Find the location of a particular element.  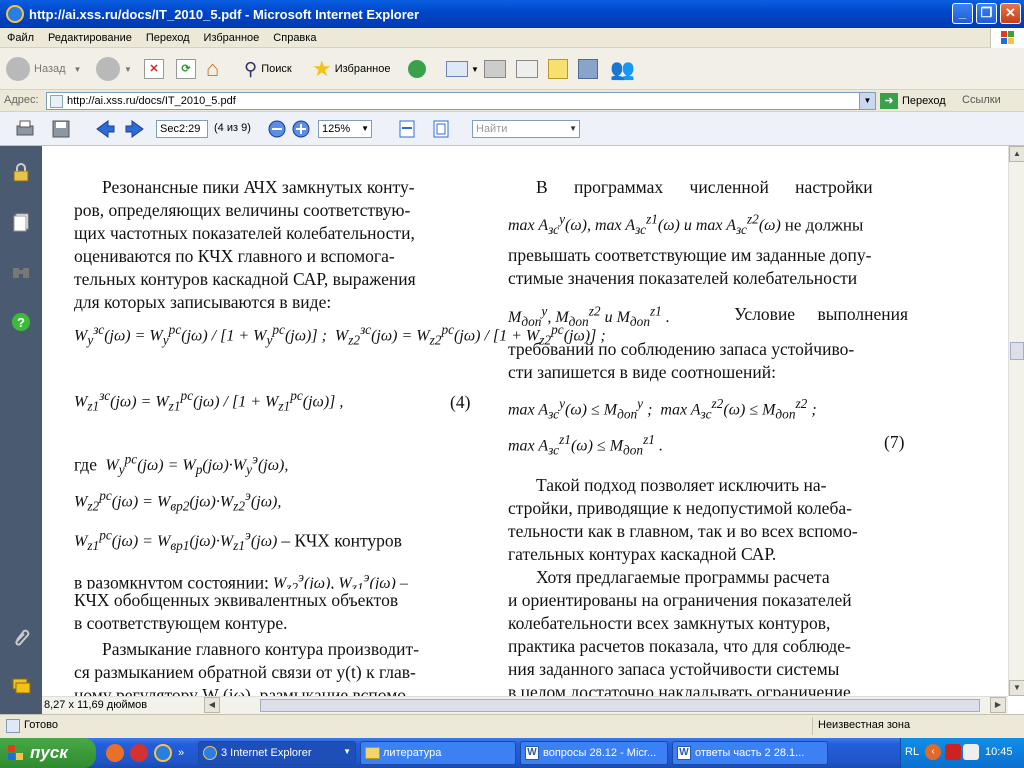

pdf-save-button is located at coordinates (61, 129).